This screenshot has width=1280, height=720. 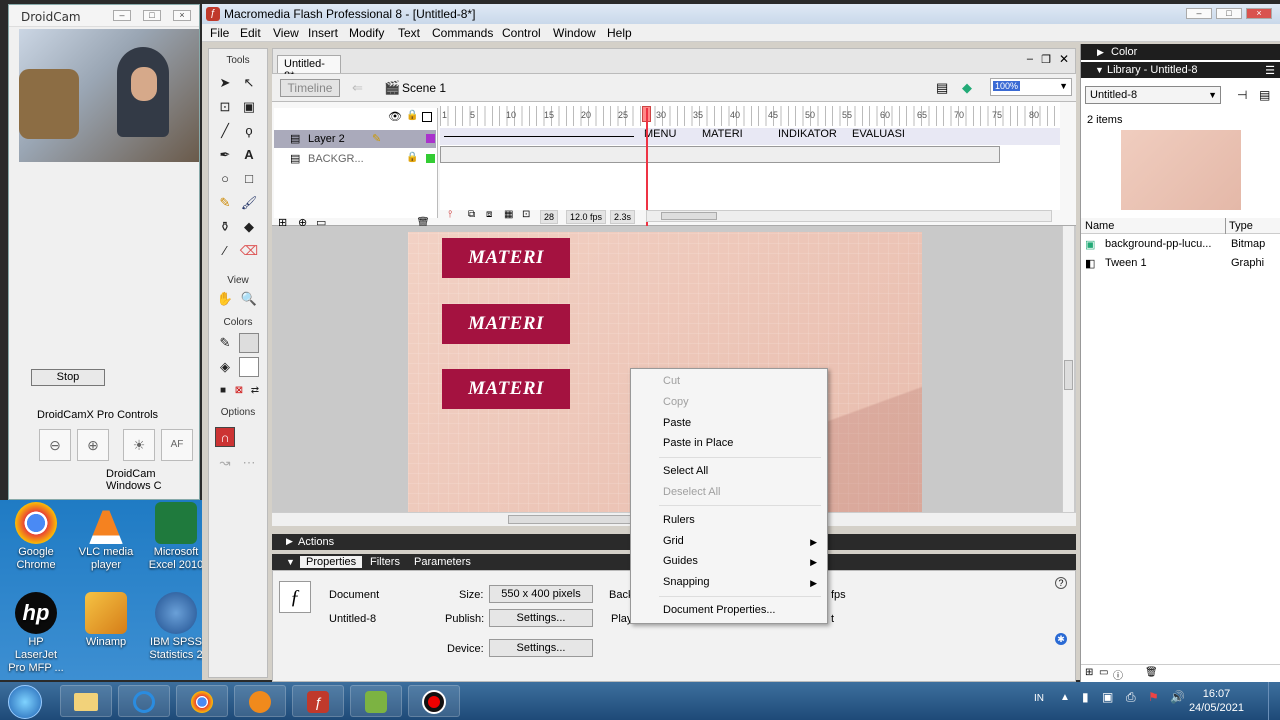 What do you see at coordinates (331, 562) in the screenshot?
I see `tab-properties: Properties` at bounding box center [331, 562].